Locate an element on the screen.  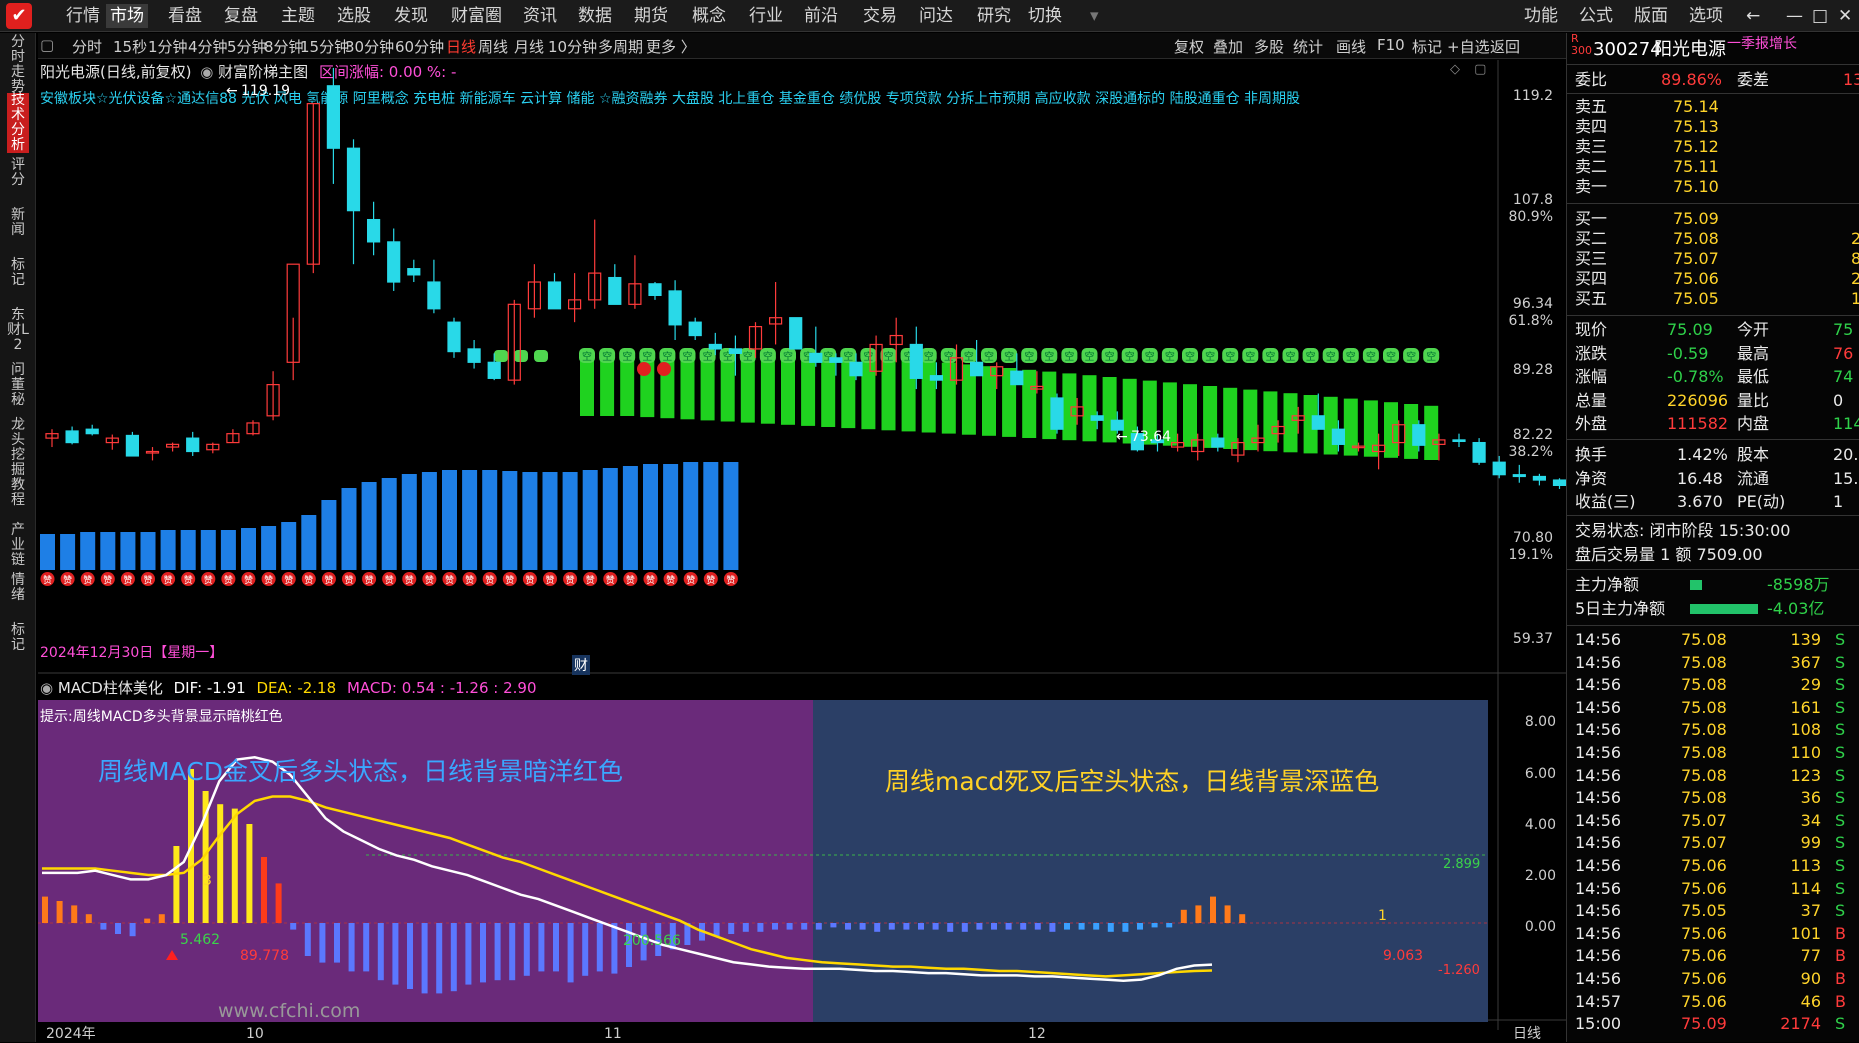
menu-item-3: 复盘 is located at coordinates (241, 16).